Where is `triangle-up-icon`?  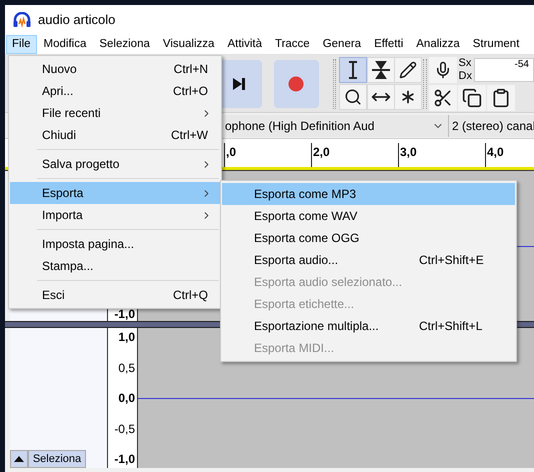 triangle-up-icon is located at coordinates (19, 459).